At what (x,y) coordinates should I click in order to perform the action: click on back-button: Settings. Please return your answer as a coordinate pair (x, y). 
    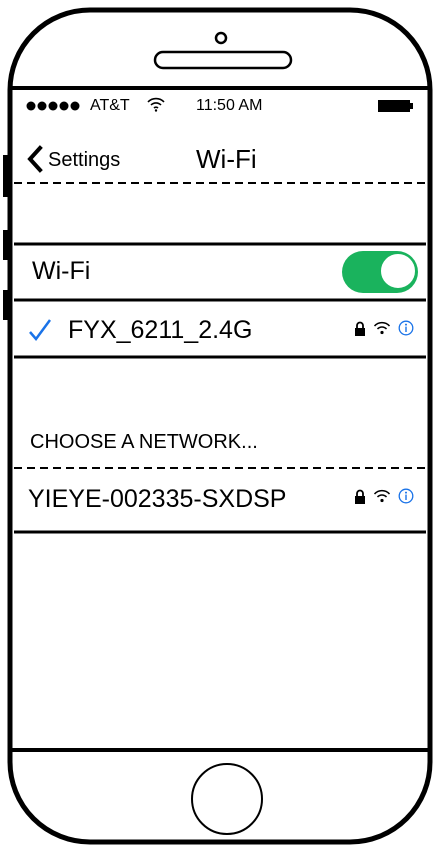
    Looking at the image, I should click on (86, 159).